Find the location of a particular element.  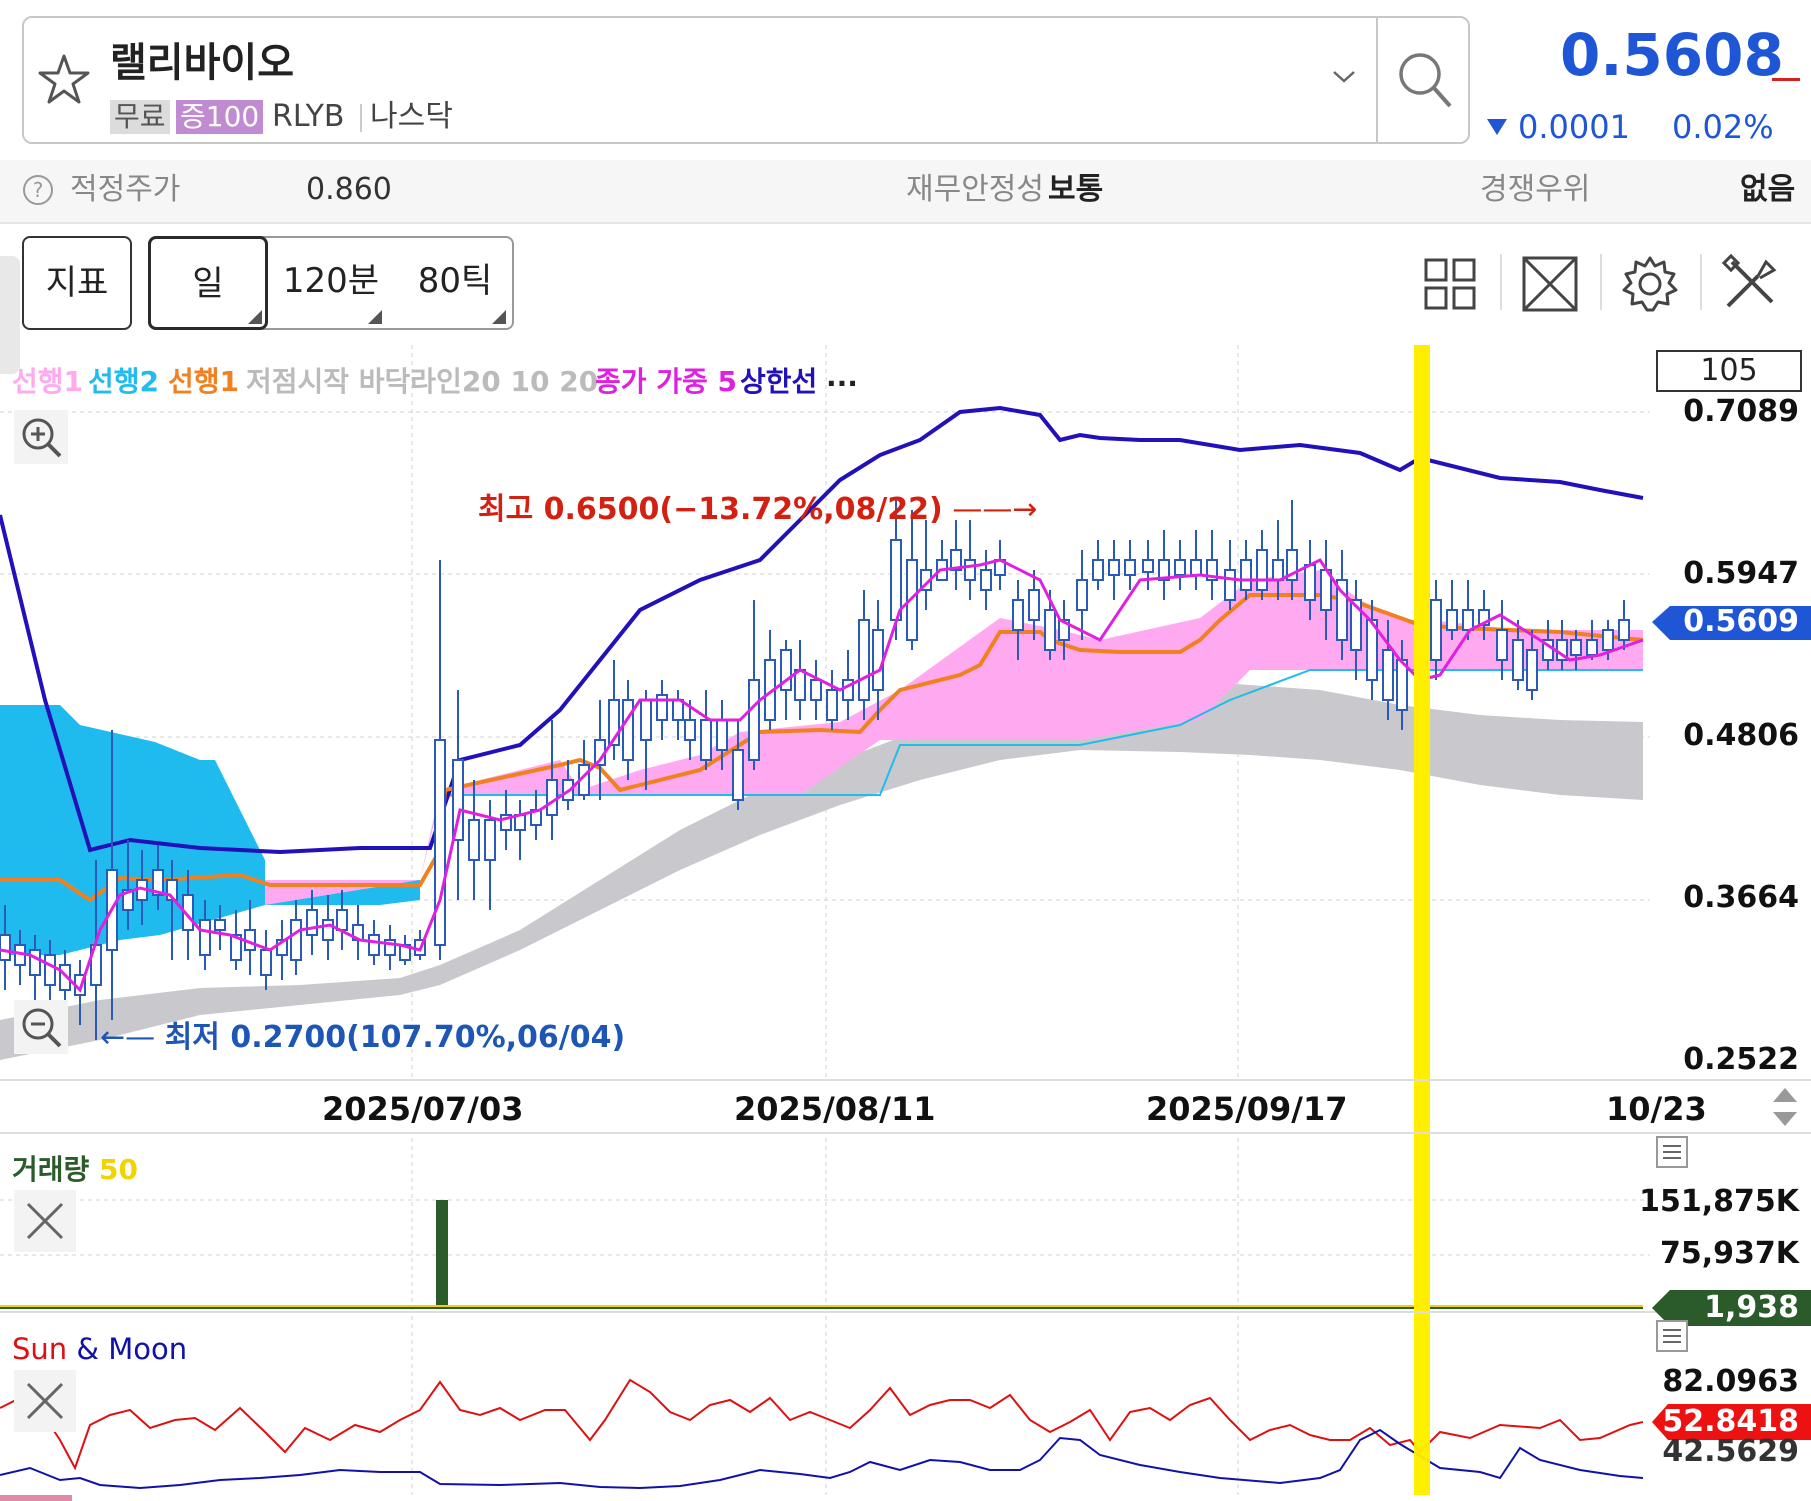

search-divider is located at coordinates (1377, 80).